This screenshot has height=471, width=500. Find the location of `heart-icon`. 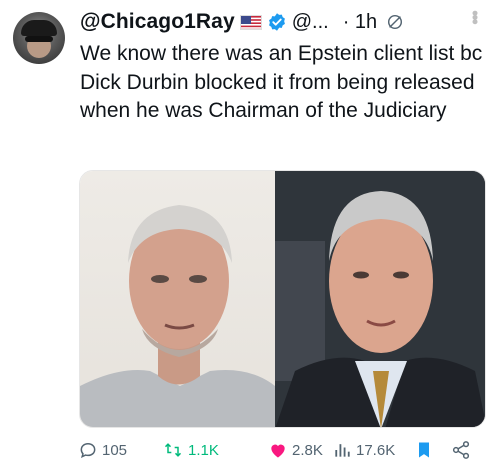

heart-icon is located at coordinates (278, 451).